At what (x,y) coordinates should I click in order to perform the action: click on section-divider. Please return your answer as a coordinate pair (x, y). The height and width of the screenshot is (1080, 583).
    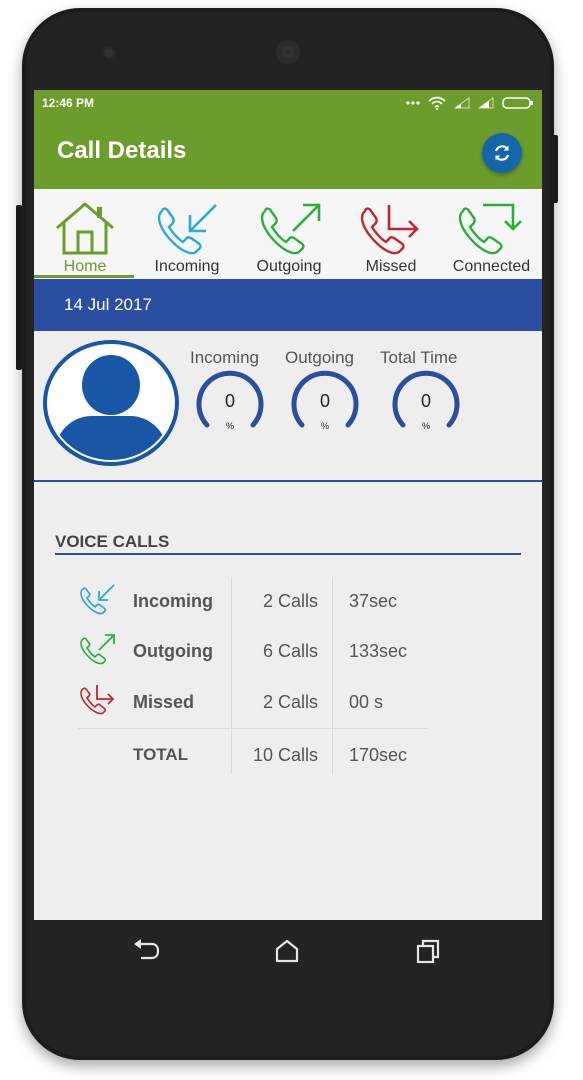
    Looking at the image, I should click on (288, 481).